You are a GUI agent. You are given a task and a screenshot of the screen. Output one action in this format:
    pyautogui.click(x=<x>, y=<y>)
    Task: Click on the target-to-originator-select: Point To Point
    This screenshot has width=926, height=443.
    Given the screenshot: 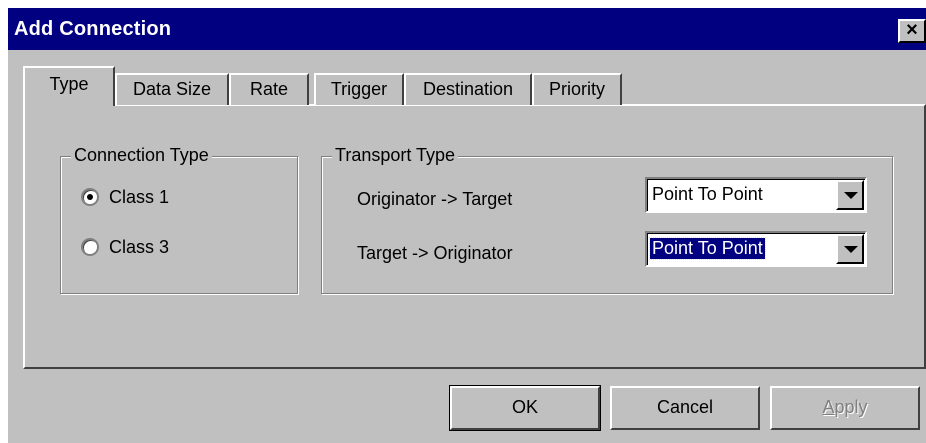 What is the action you would take?
    pyautogui.click(x=756, y=249)
    